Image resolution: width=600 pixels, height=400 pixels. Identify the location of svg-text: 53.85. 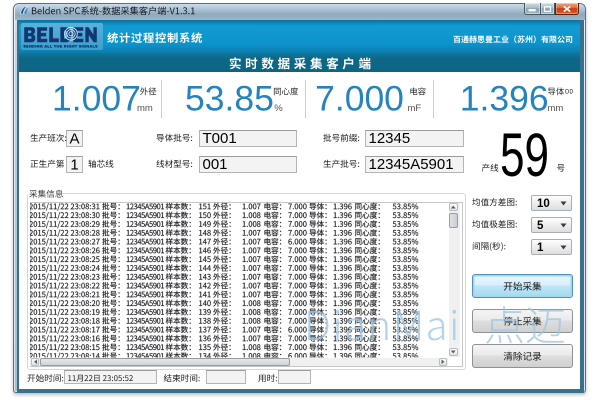
(229, 99).